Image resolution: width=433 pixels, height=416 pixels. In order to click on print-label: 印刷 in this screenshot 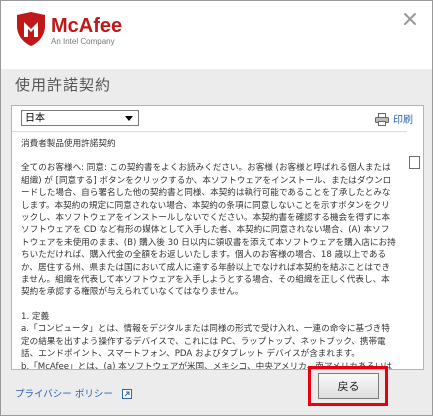, I will do `click(403, 120)`.